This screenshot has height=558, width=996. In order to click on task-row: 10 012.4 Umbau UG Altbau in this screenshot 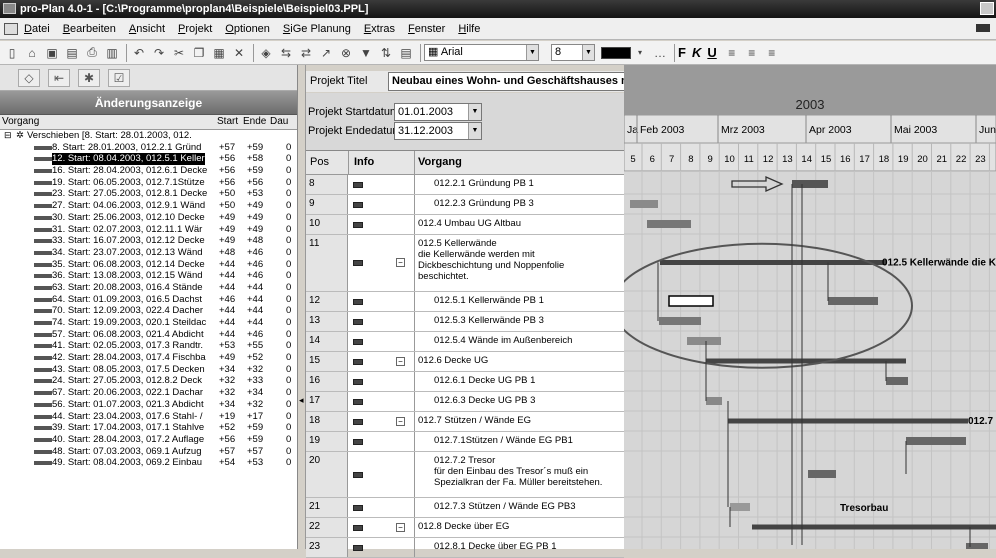, I will do `click(465, 225)`.